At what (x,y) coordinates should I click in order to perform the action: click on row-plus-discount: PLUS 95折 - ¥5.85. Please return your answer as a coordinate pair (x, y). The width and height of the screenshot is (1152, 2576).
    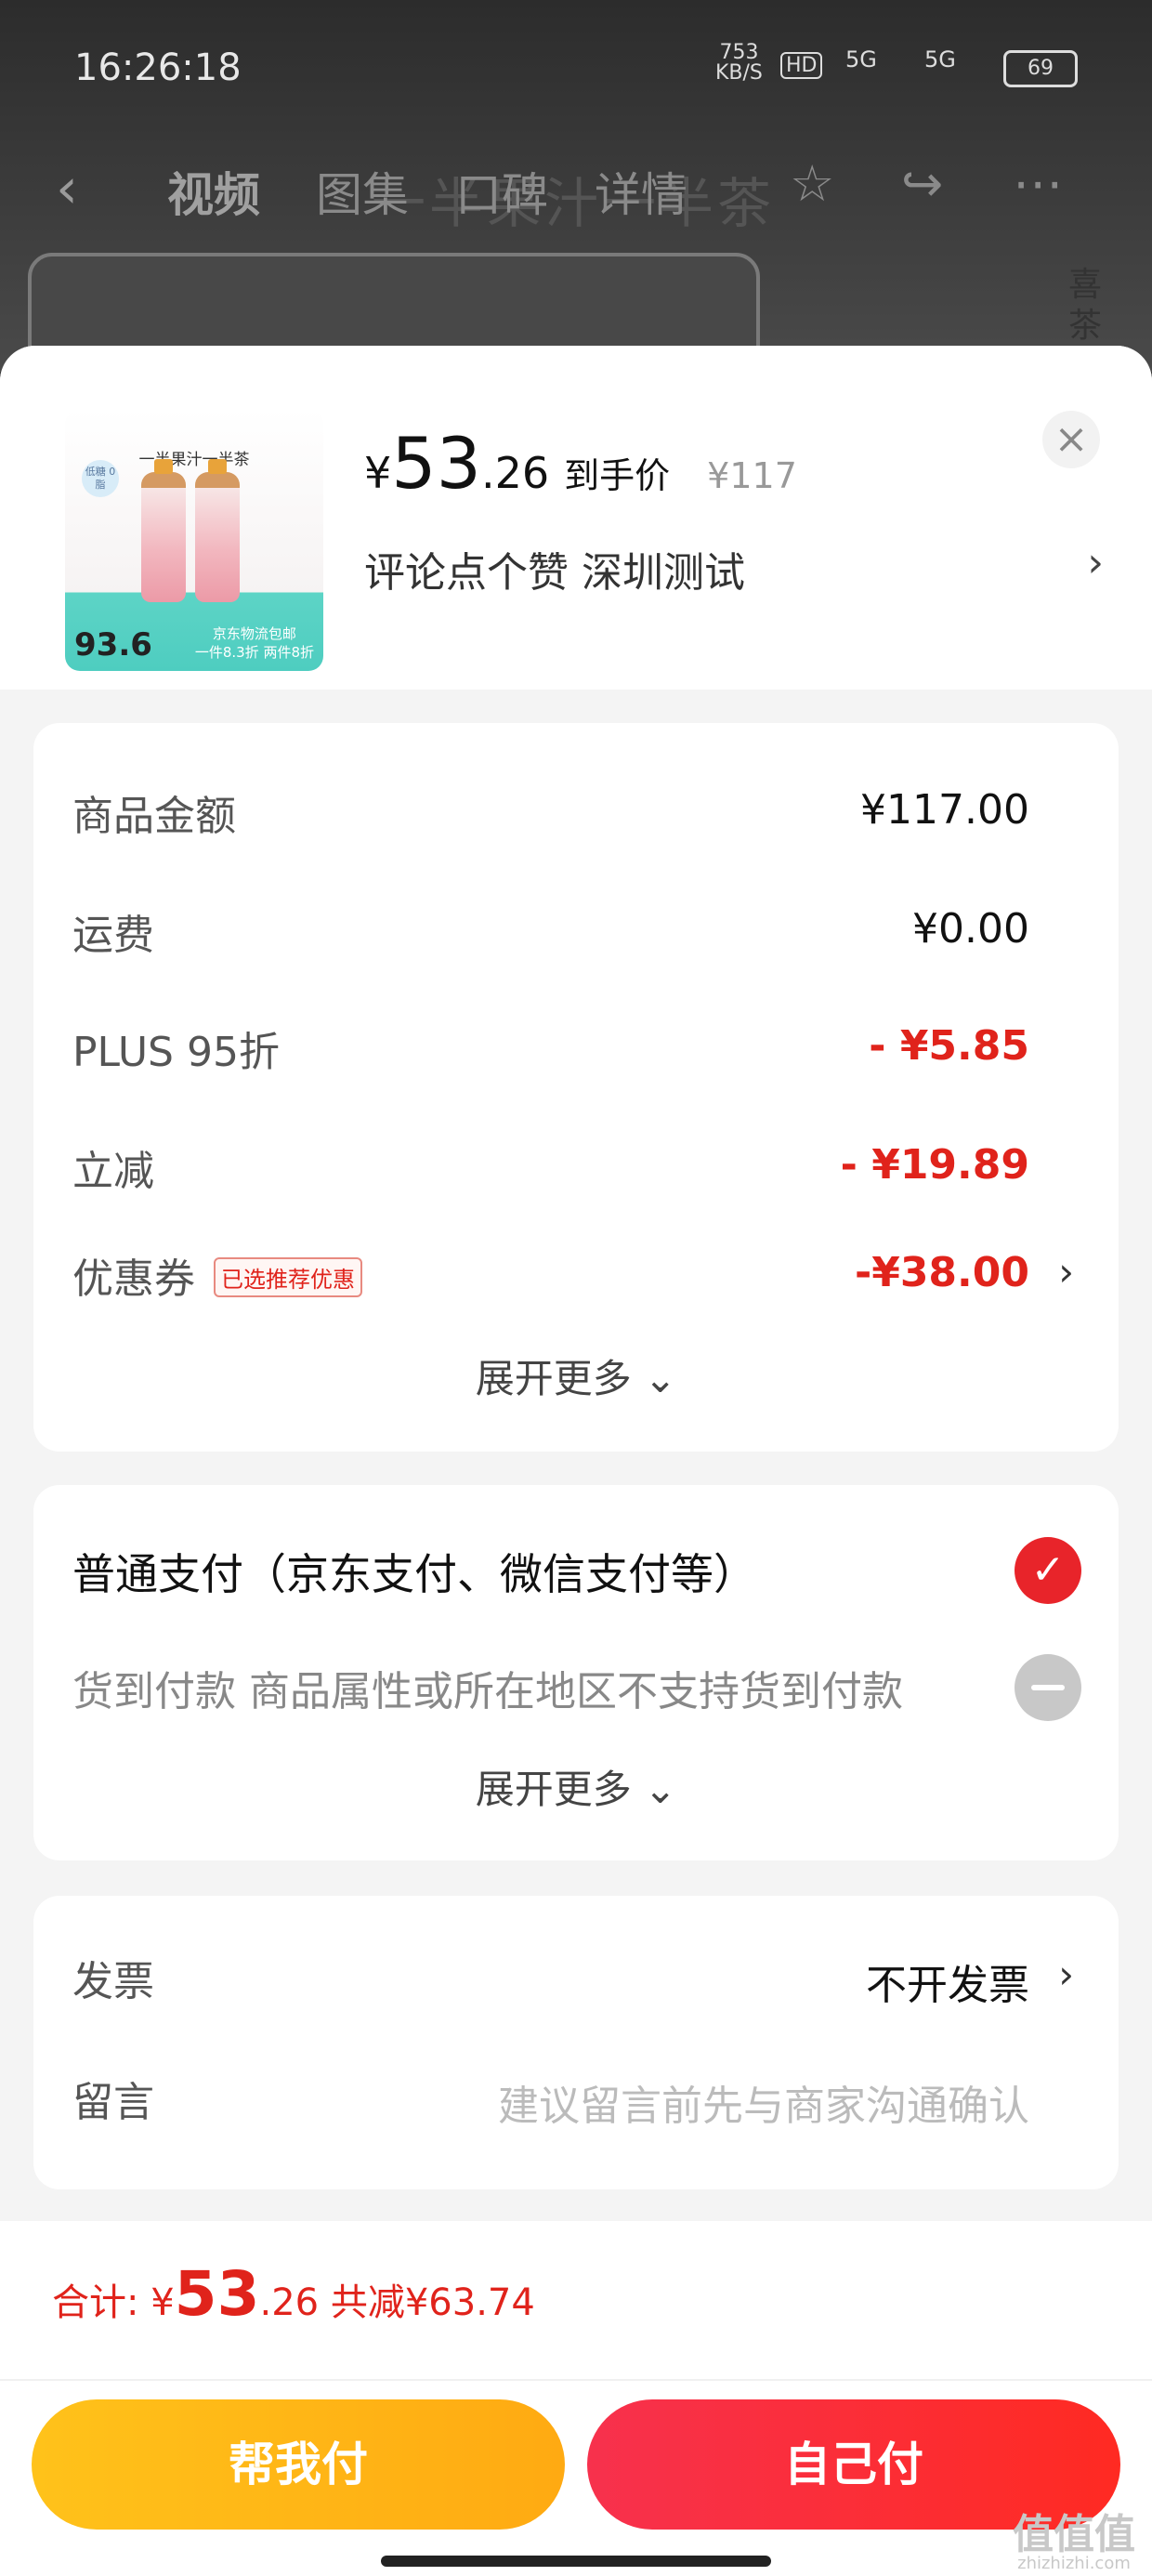
    Looking at the image, I should click on (550, 1049).